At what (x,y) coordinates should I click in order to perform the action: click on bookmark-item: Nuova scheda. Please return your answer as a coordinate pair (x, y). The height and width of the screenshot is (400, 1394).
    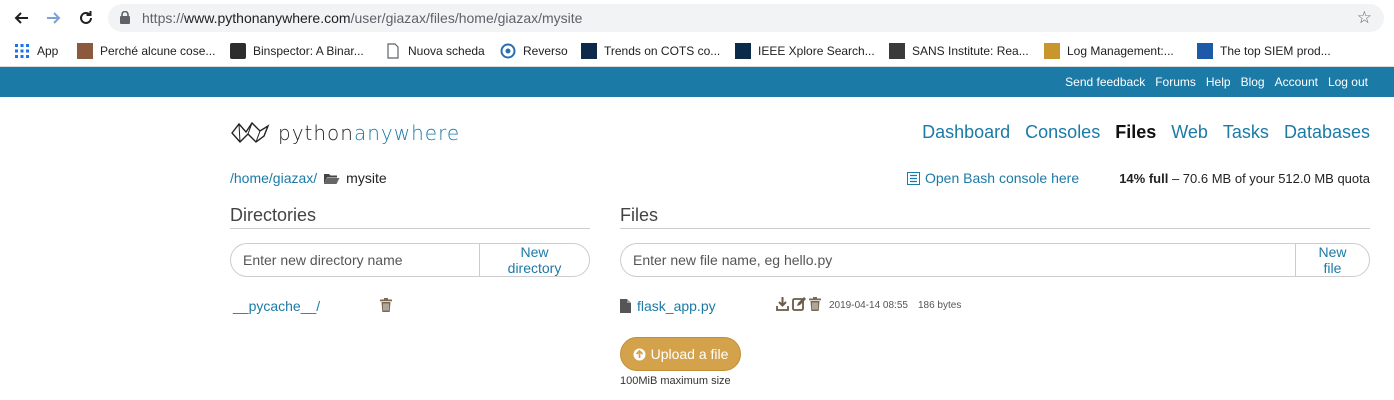
    Looking at the image, I should click on (435, 51).